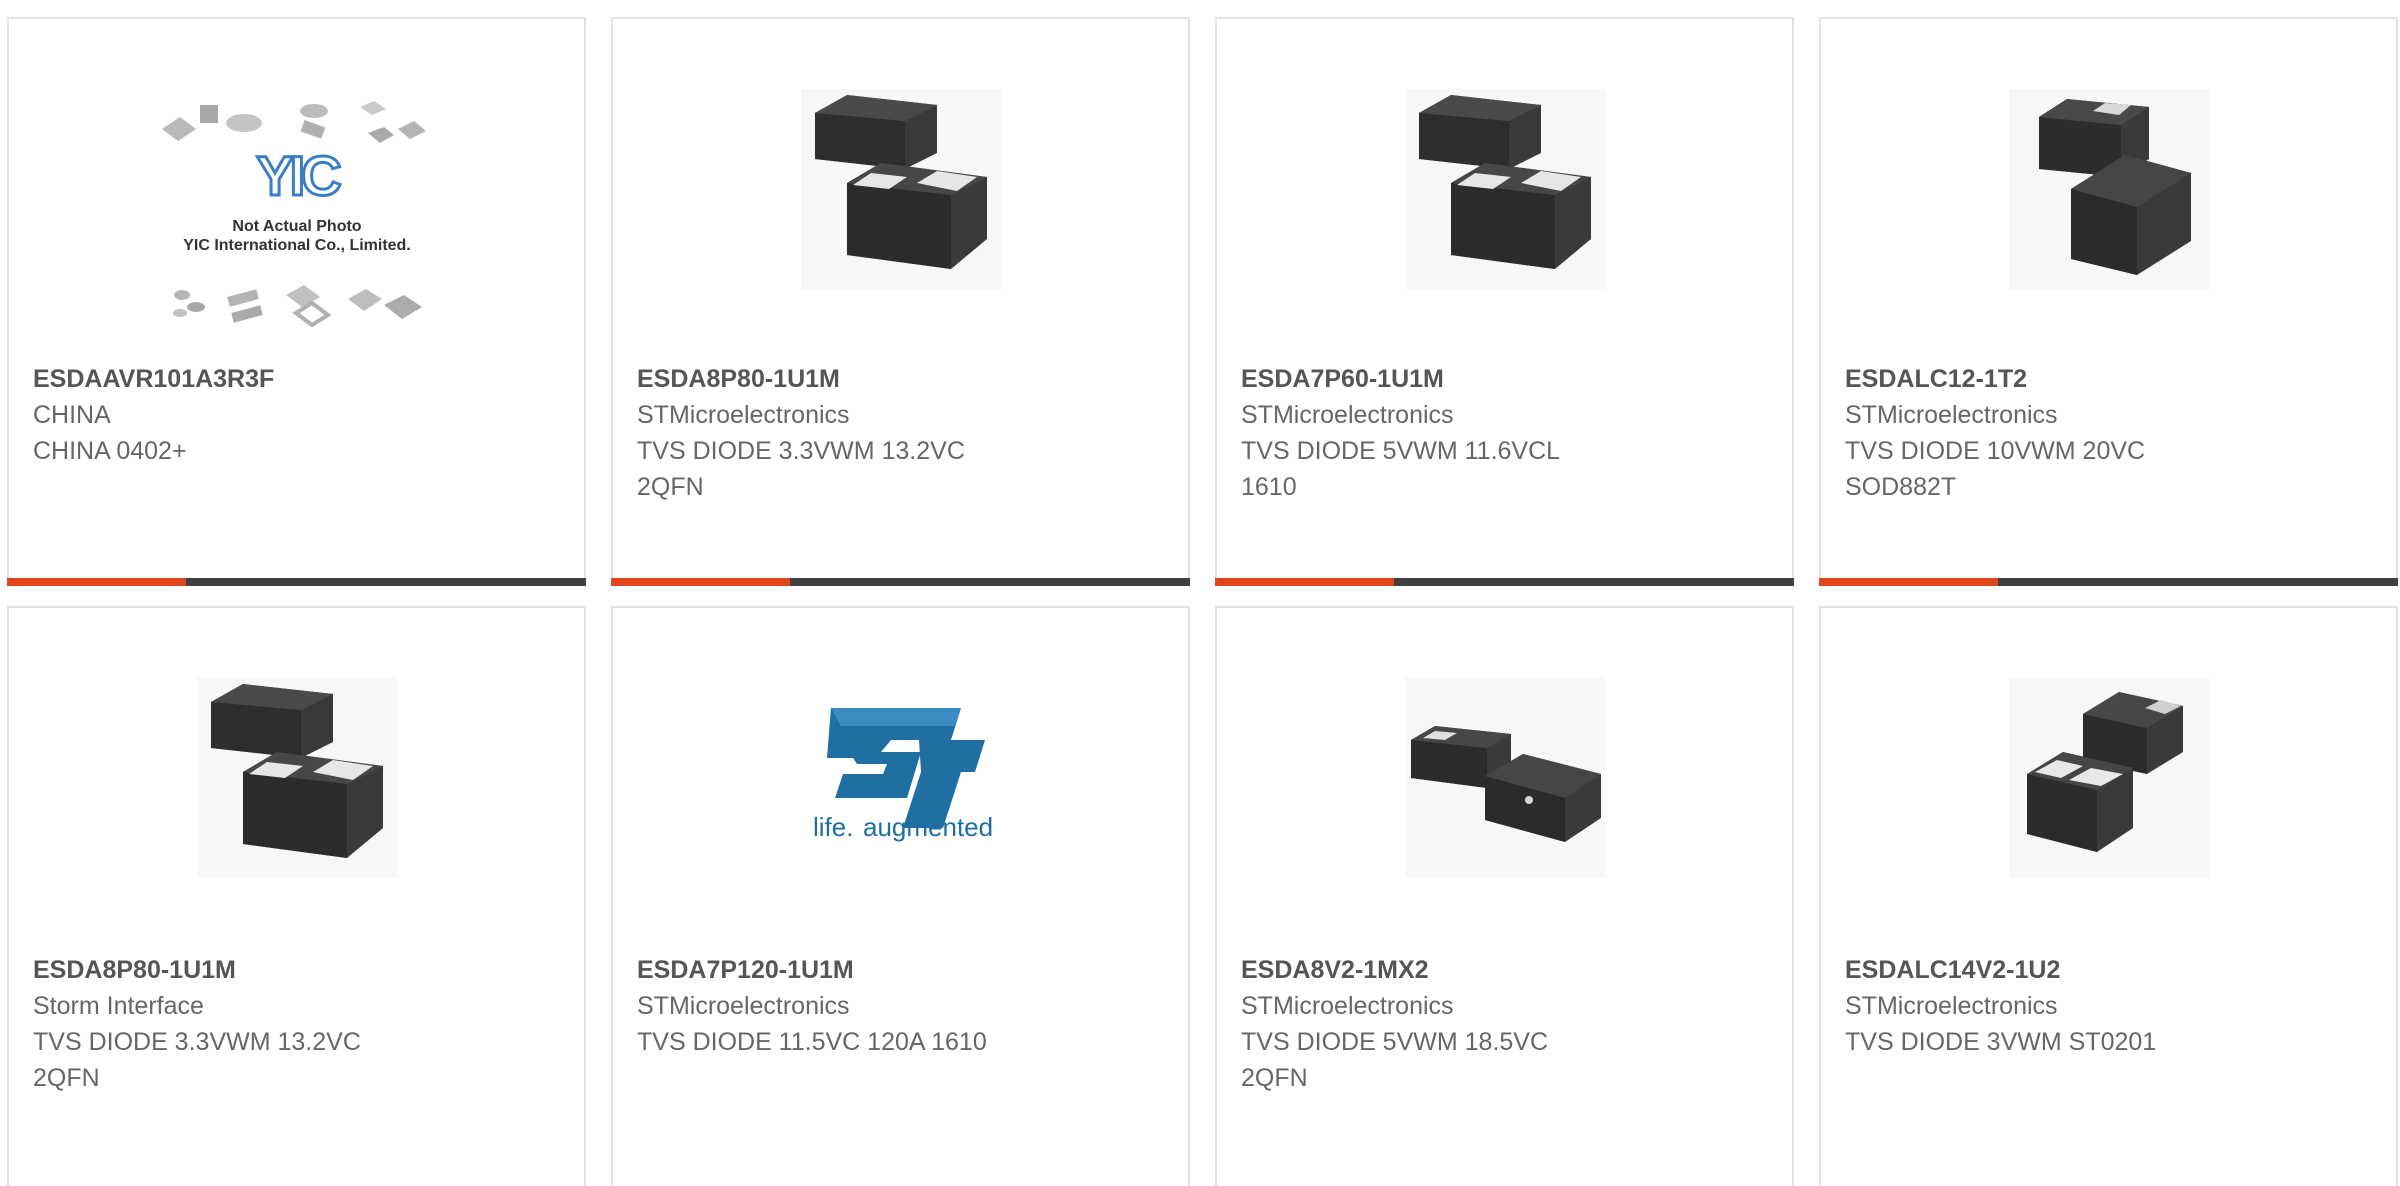 This screenshot has width=2400, height=1186. Describe the element at coordinates (1504, 970) in the screenshot. I see `part-number: ESDA8V2-1MX2` at that location.